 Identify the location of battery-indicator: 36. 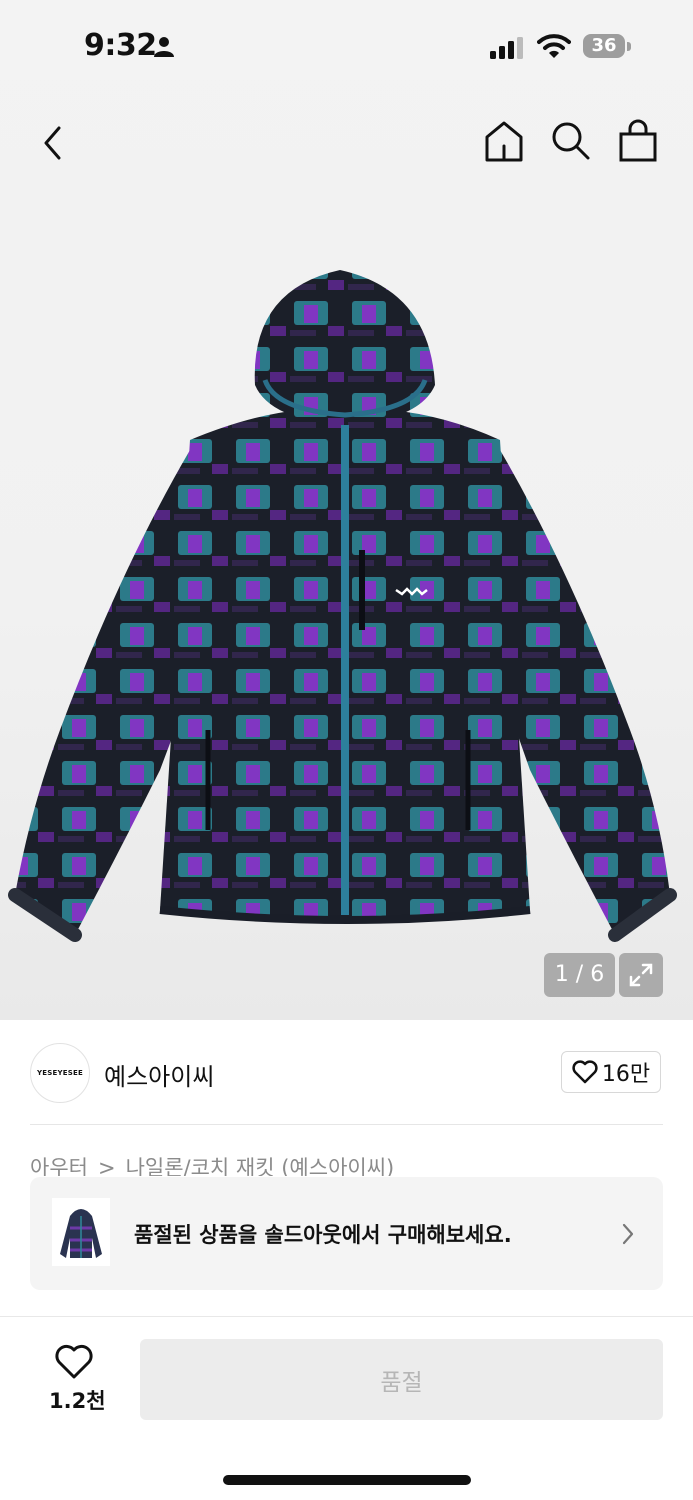
(604, 46).